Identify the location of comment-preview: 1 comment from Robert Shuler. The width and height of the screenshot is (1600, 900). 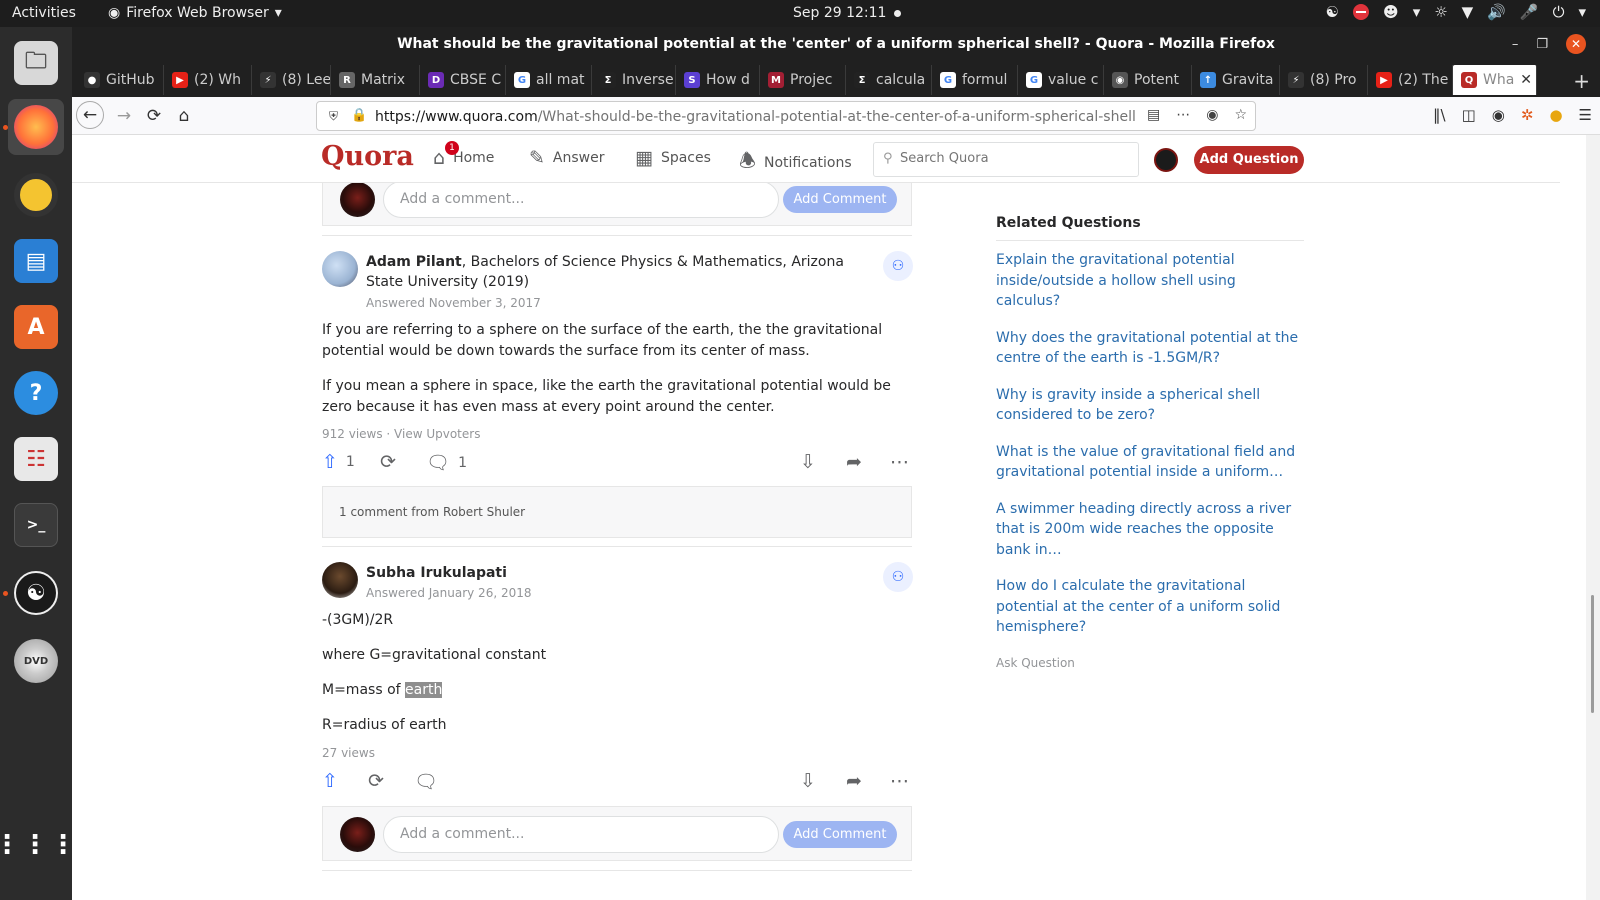
(617, 512).